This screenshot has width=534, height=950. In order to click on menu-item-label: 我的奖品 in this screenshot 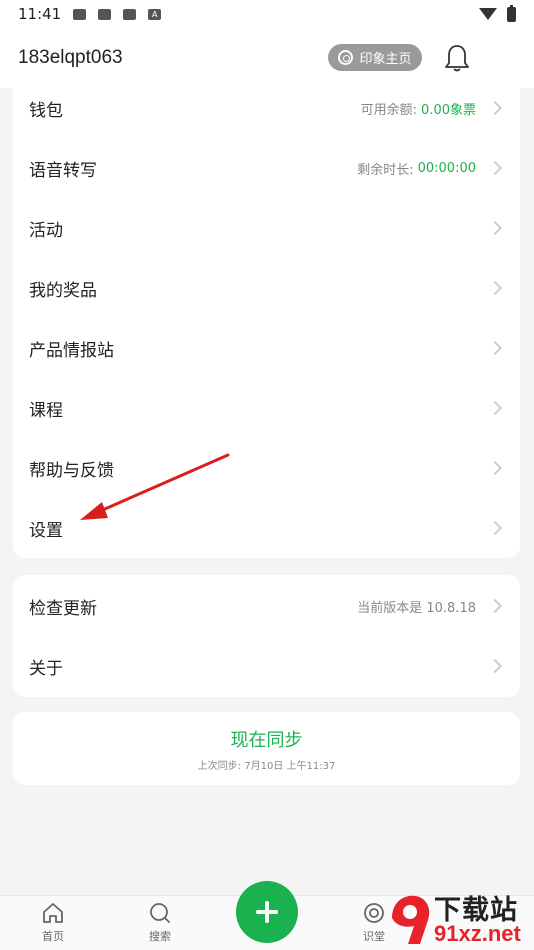, I will do `click(63, 290)`.